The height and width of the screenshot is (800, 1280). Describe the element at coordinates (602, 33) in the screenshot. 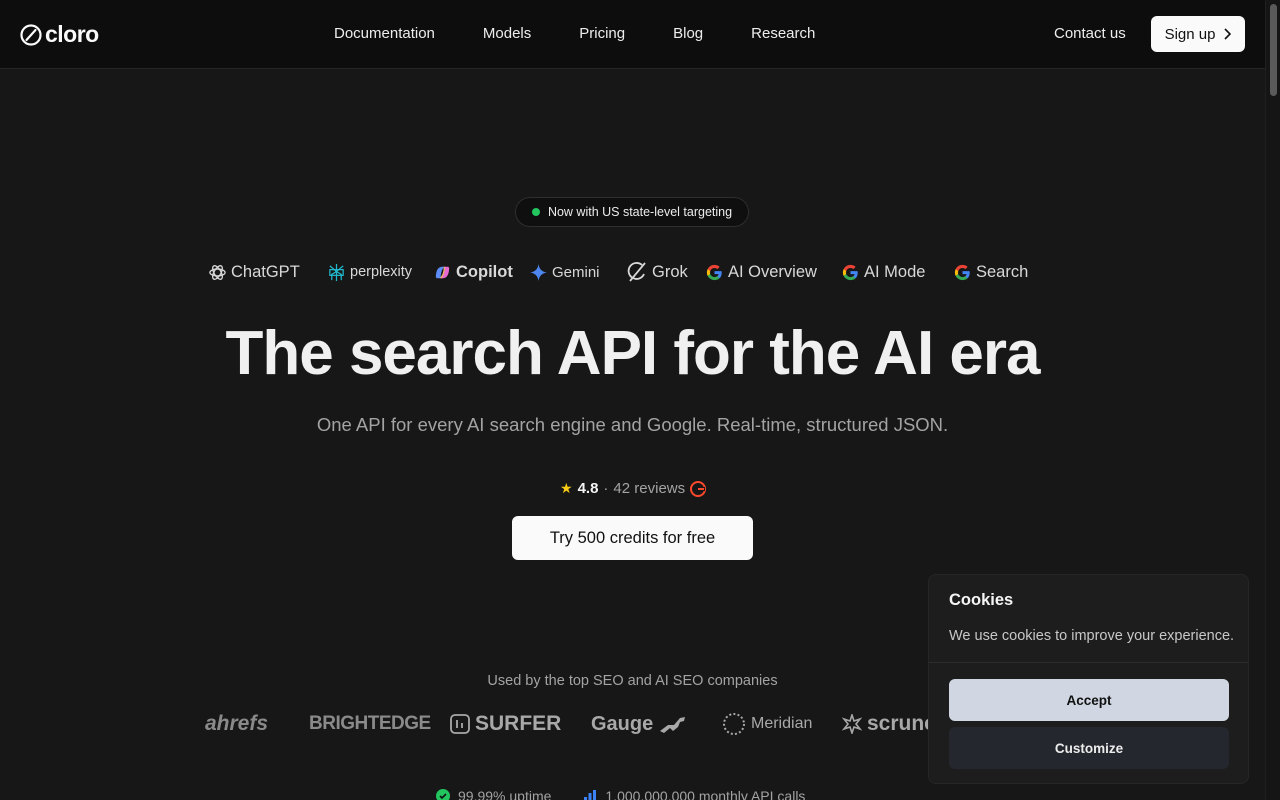

I see `nav-pricing: Pricing` at that location.